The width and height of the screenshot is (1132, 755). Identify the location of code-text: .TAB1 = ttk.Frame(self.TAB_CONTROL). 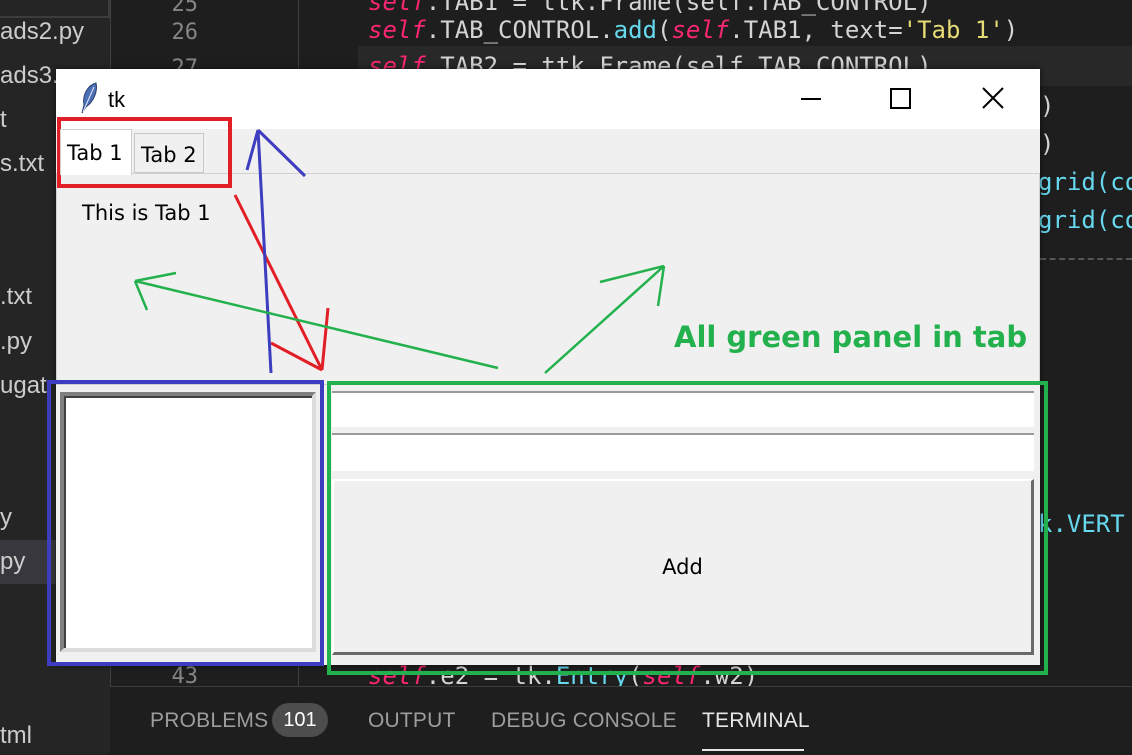
(678, 8).